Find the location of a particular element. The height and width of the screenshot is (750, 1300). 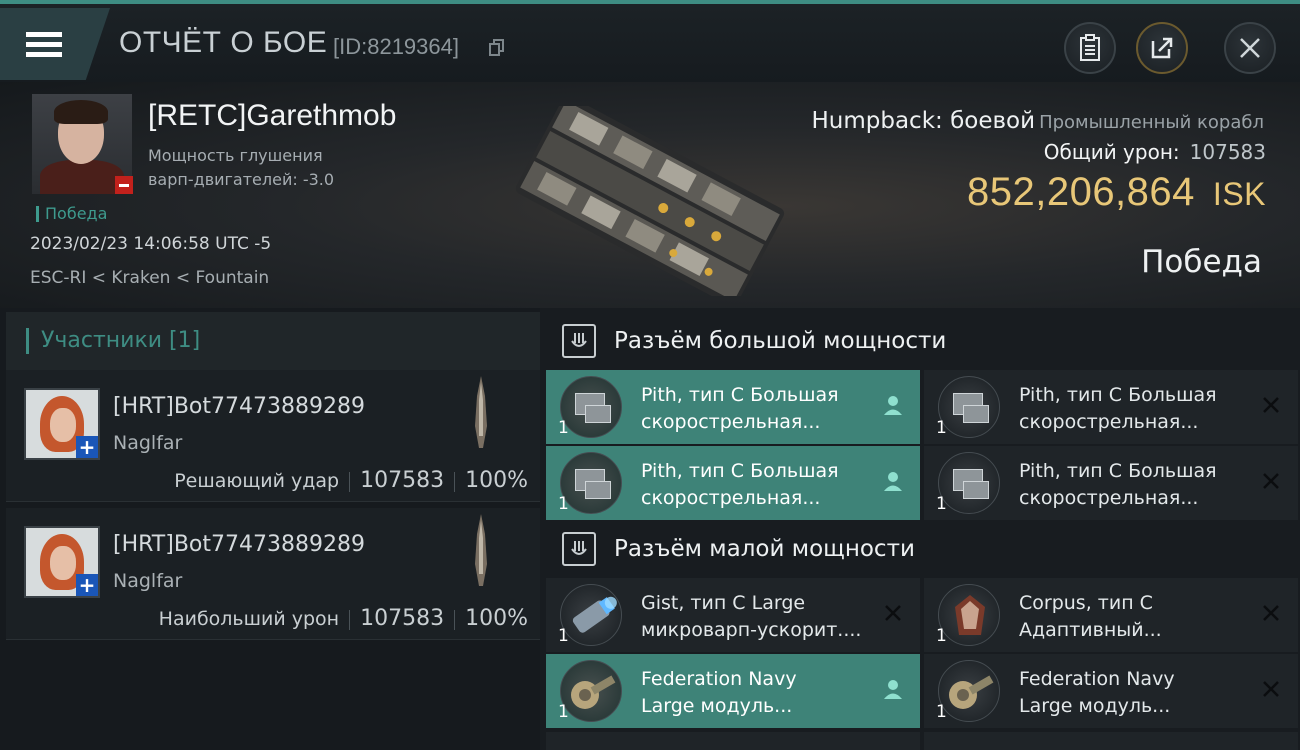

timestamp: 2023/02/23 14:06:58 UTC -5 is located at coordinates (151, 244).